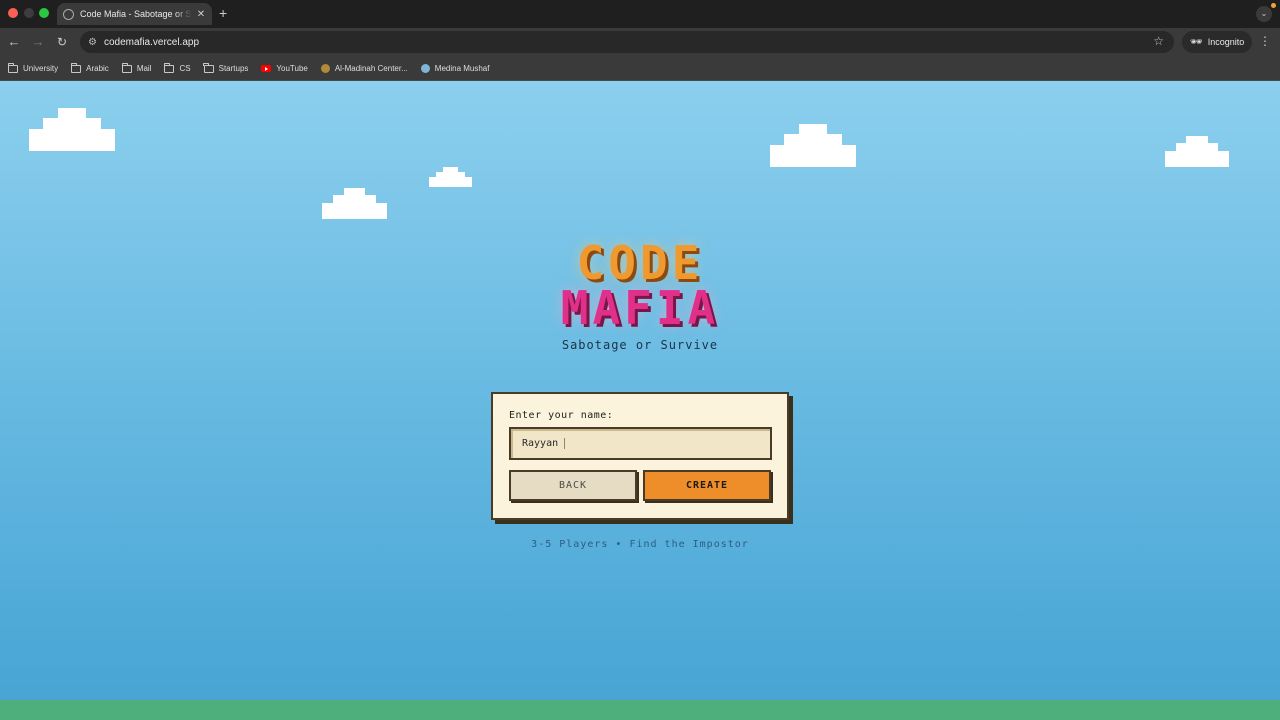 This screenshot has height=720, width=1280. I want to click on forward-arrow-icon: →, so click(38, 42).